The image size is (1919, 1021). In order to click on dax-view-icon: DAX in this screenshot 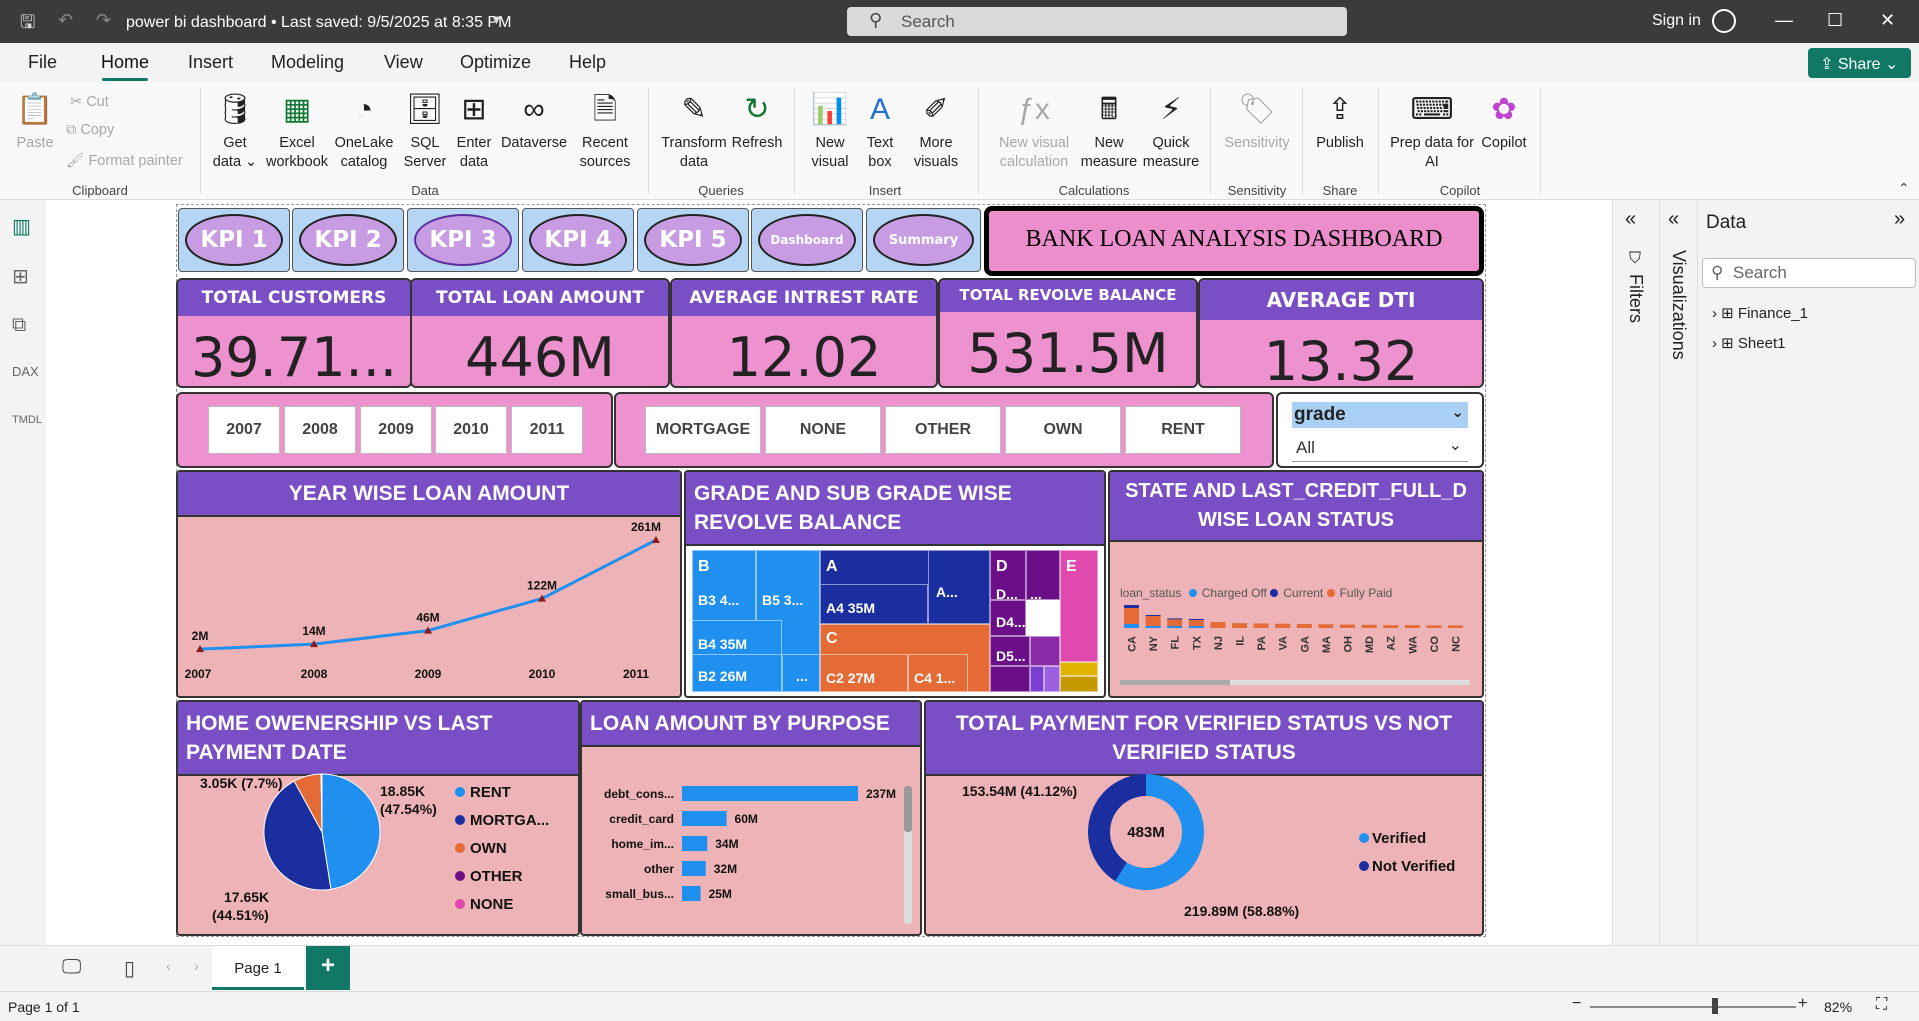, I will do `click(25, 371)`.